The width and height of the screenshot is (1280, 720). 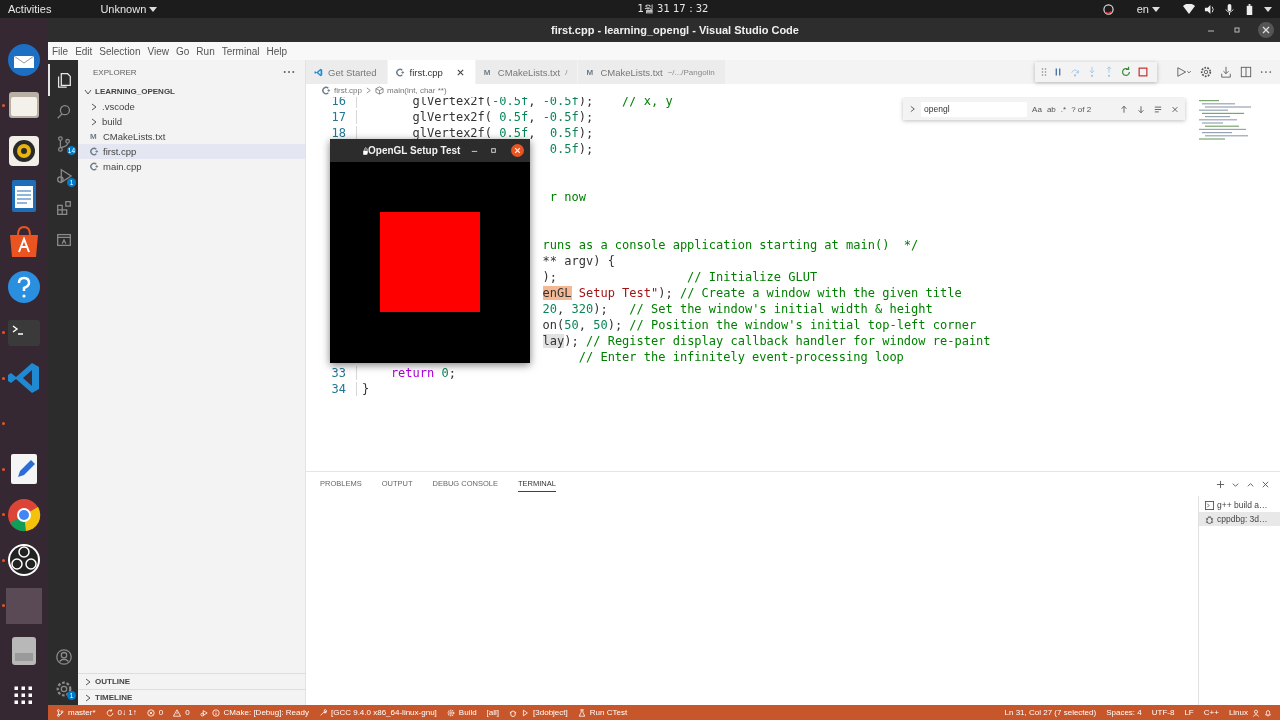 I want to click on breadcrumb-item: first.cpp, so click(x=348, y=90).